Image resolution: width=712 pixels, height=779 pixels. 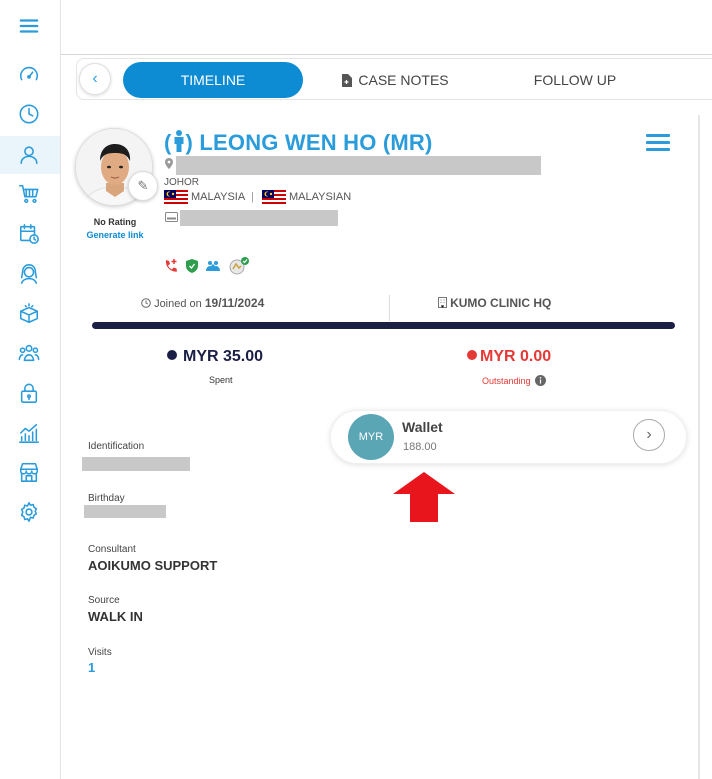 What do you see at coordinates (358, 165) in the screenshot?
I see `redacted-address` at bounding box center [358, 165].